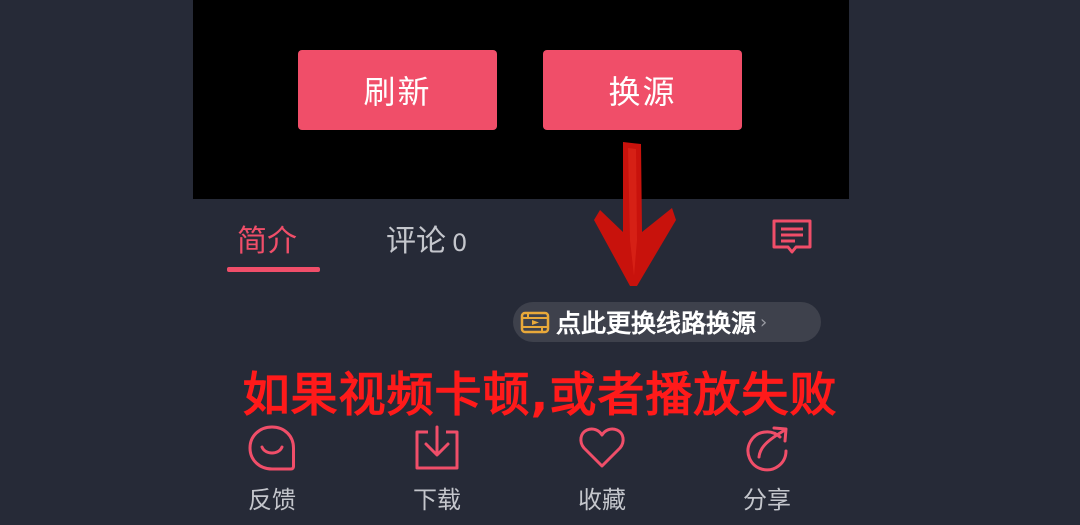 The image size is (1080, 525). Describe the element at coordinates (535, 322) in the screenshot. I see `film-icon` at that location.